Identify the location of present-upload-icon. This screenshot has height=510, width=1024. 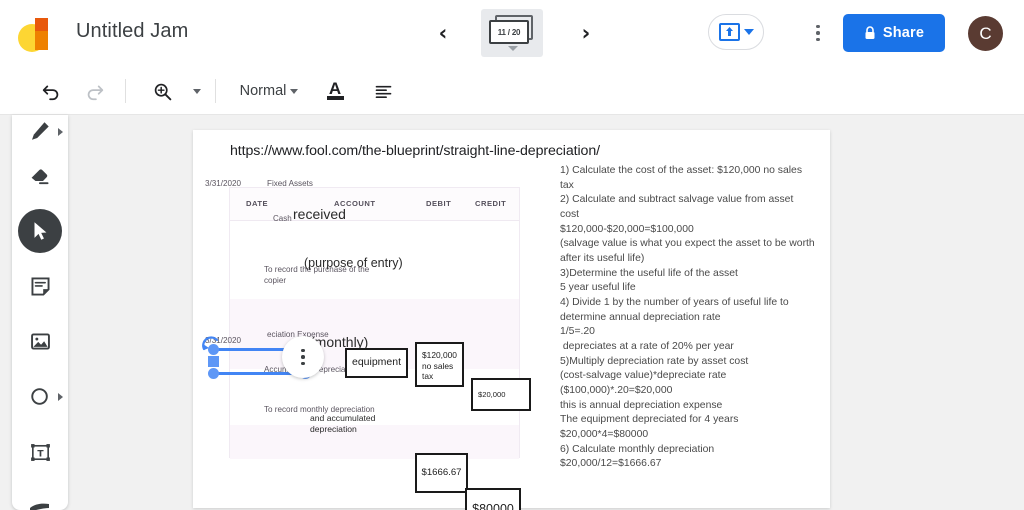
(729, 32).